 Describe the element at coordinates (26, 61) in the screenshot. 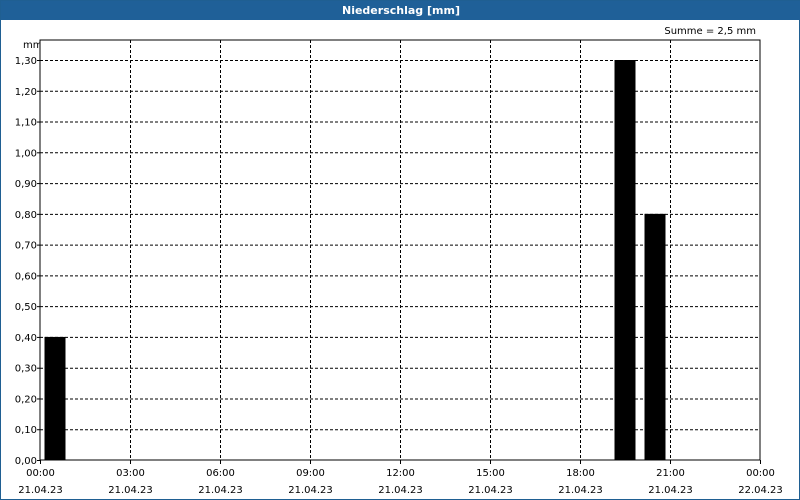

I see `y-tick-label: 1,30` at that location.